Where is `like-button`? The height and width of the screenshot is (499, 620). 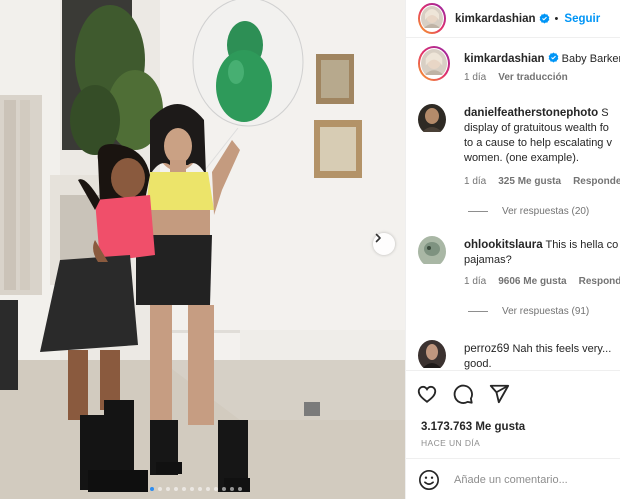 like-button is located at coordinates (427, 394).